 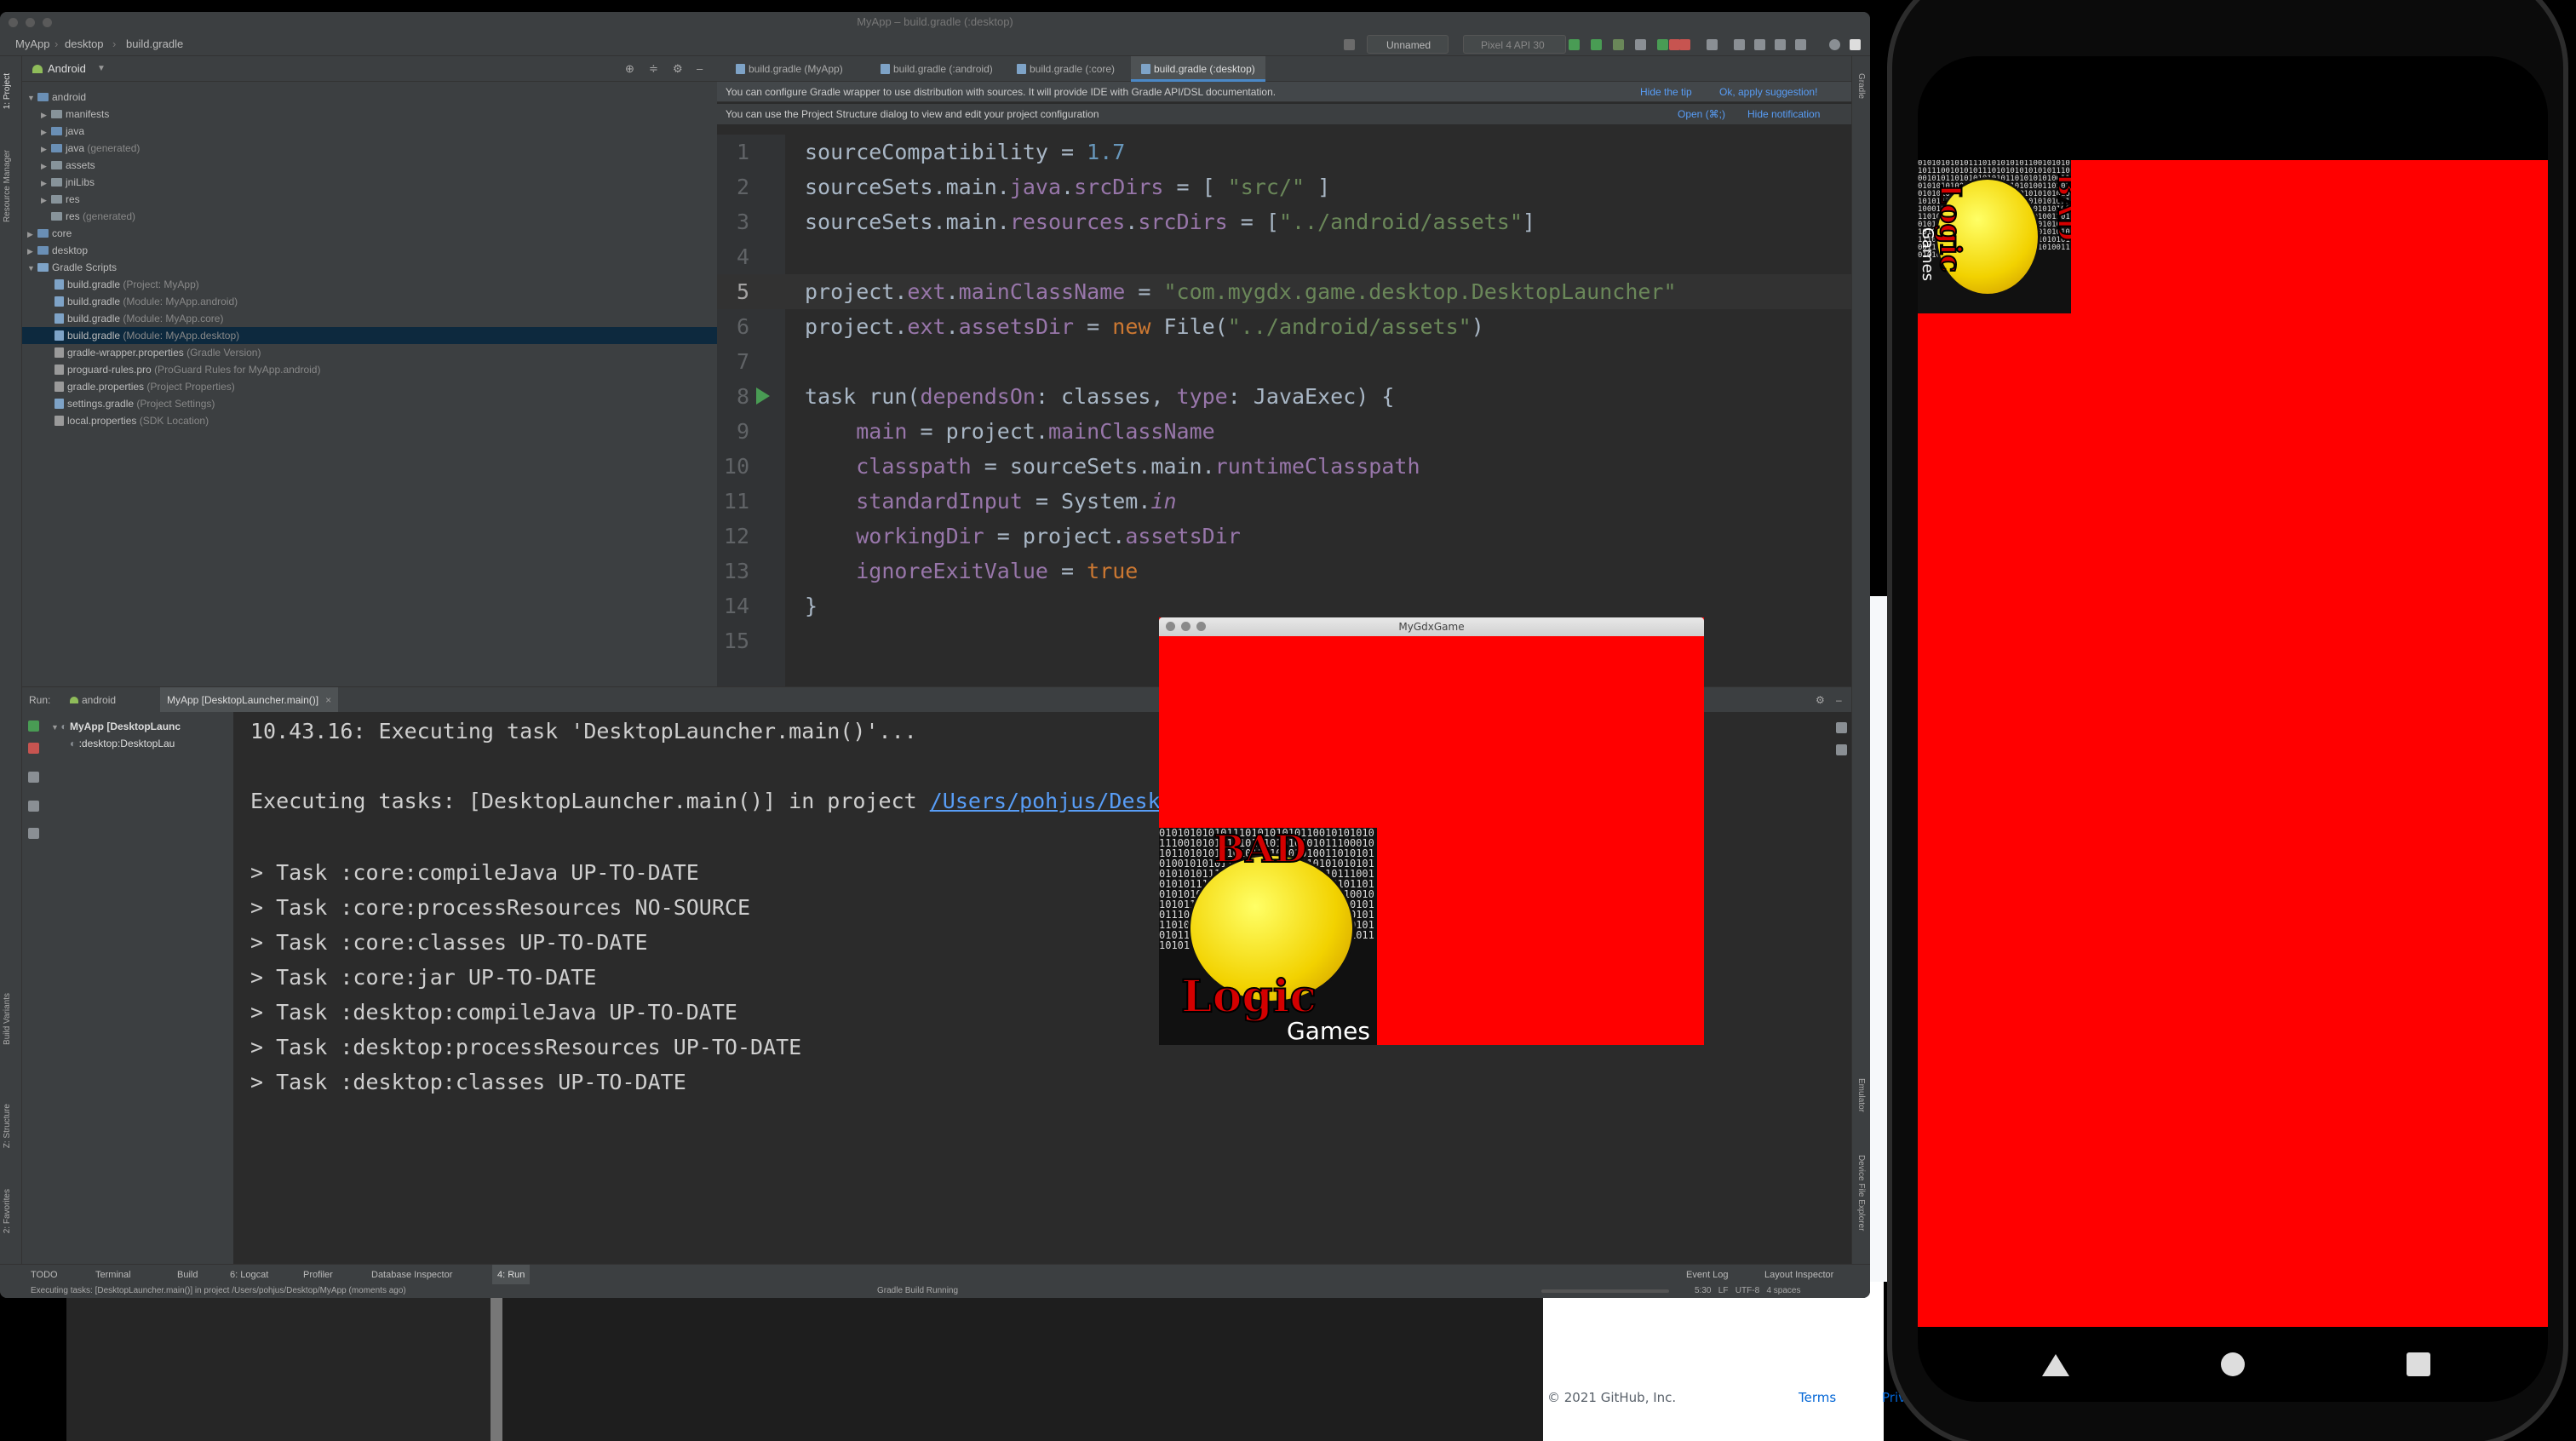 What do you see at coordinates (936, 69) in the screenshot?
I see `tab-build-gradle-android: build.gradle (:android)` at bounding box center [936, 69].